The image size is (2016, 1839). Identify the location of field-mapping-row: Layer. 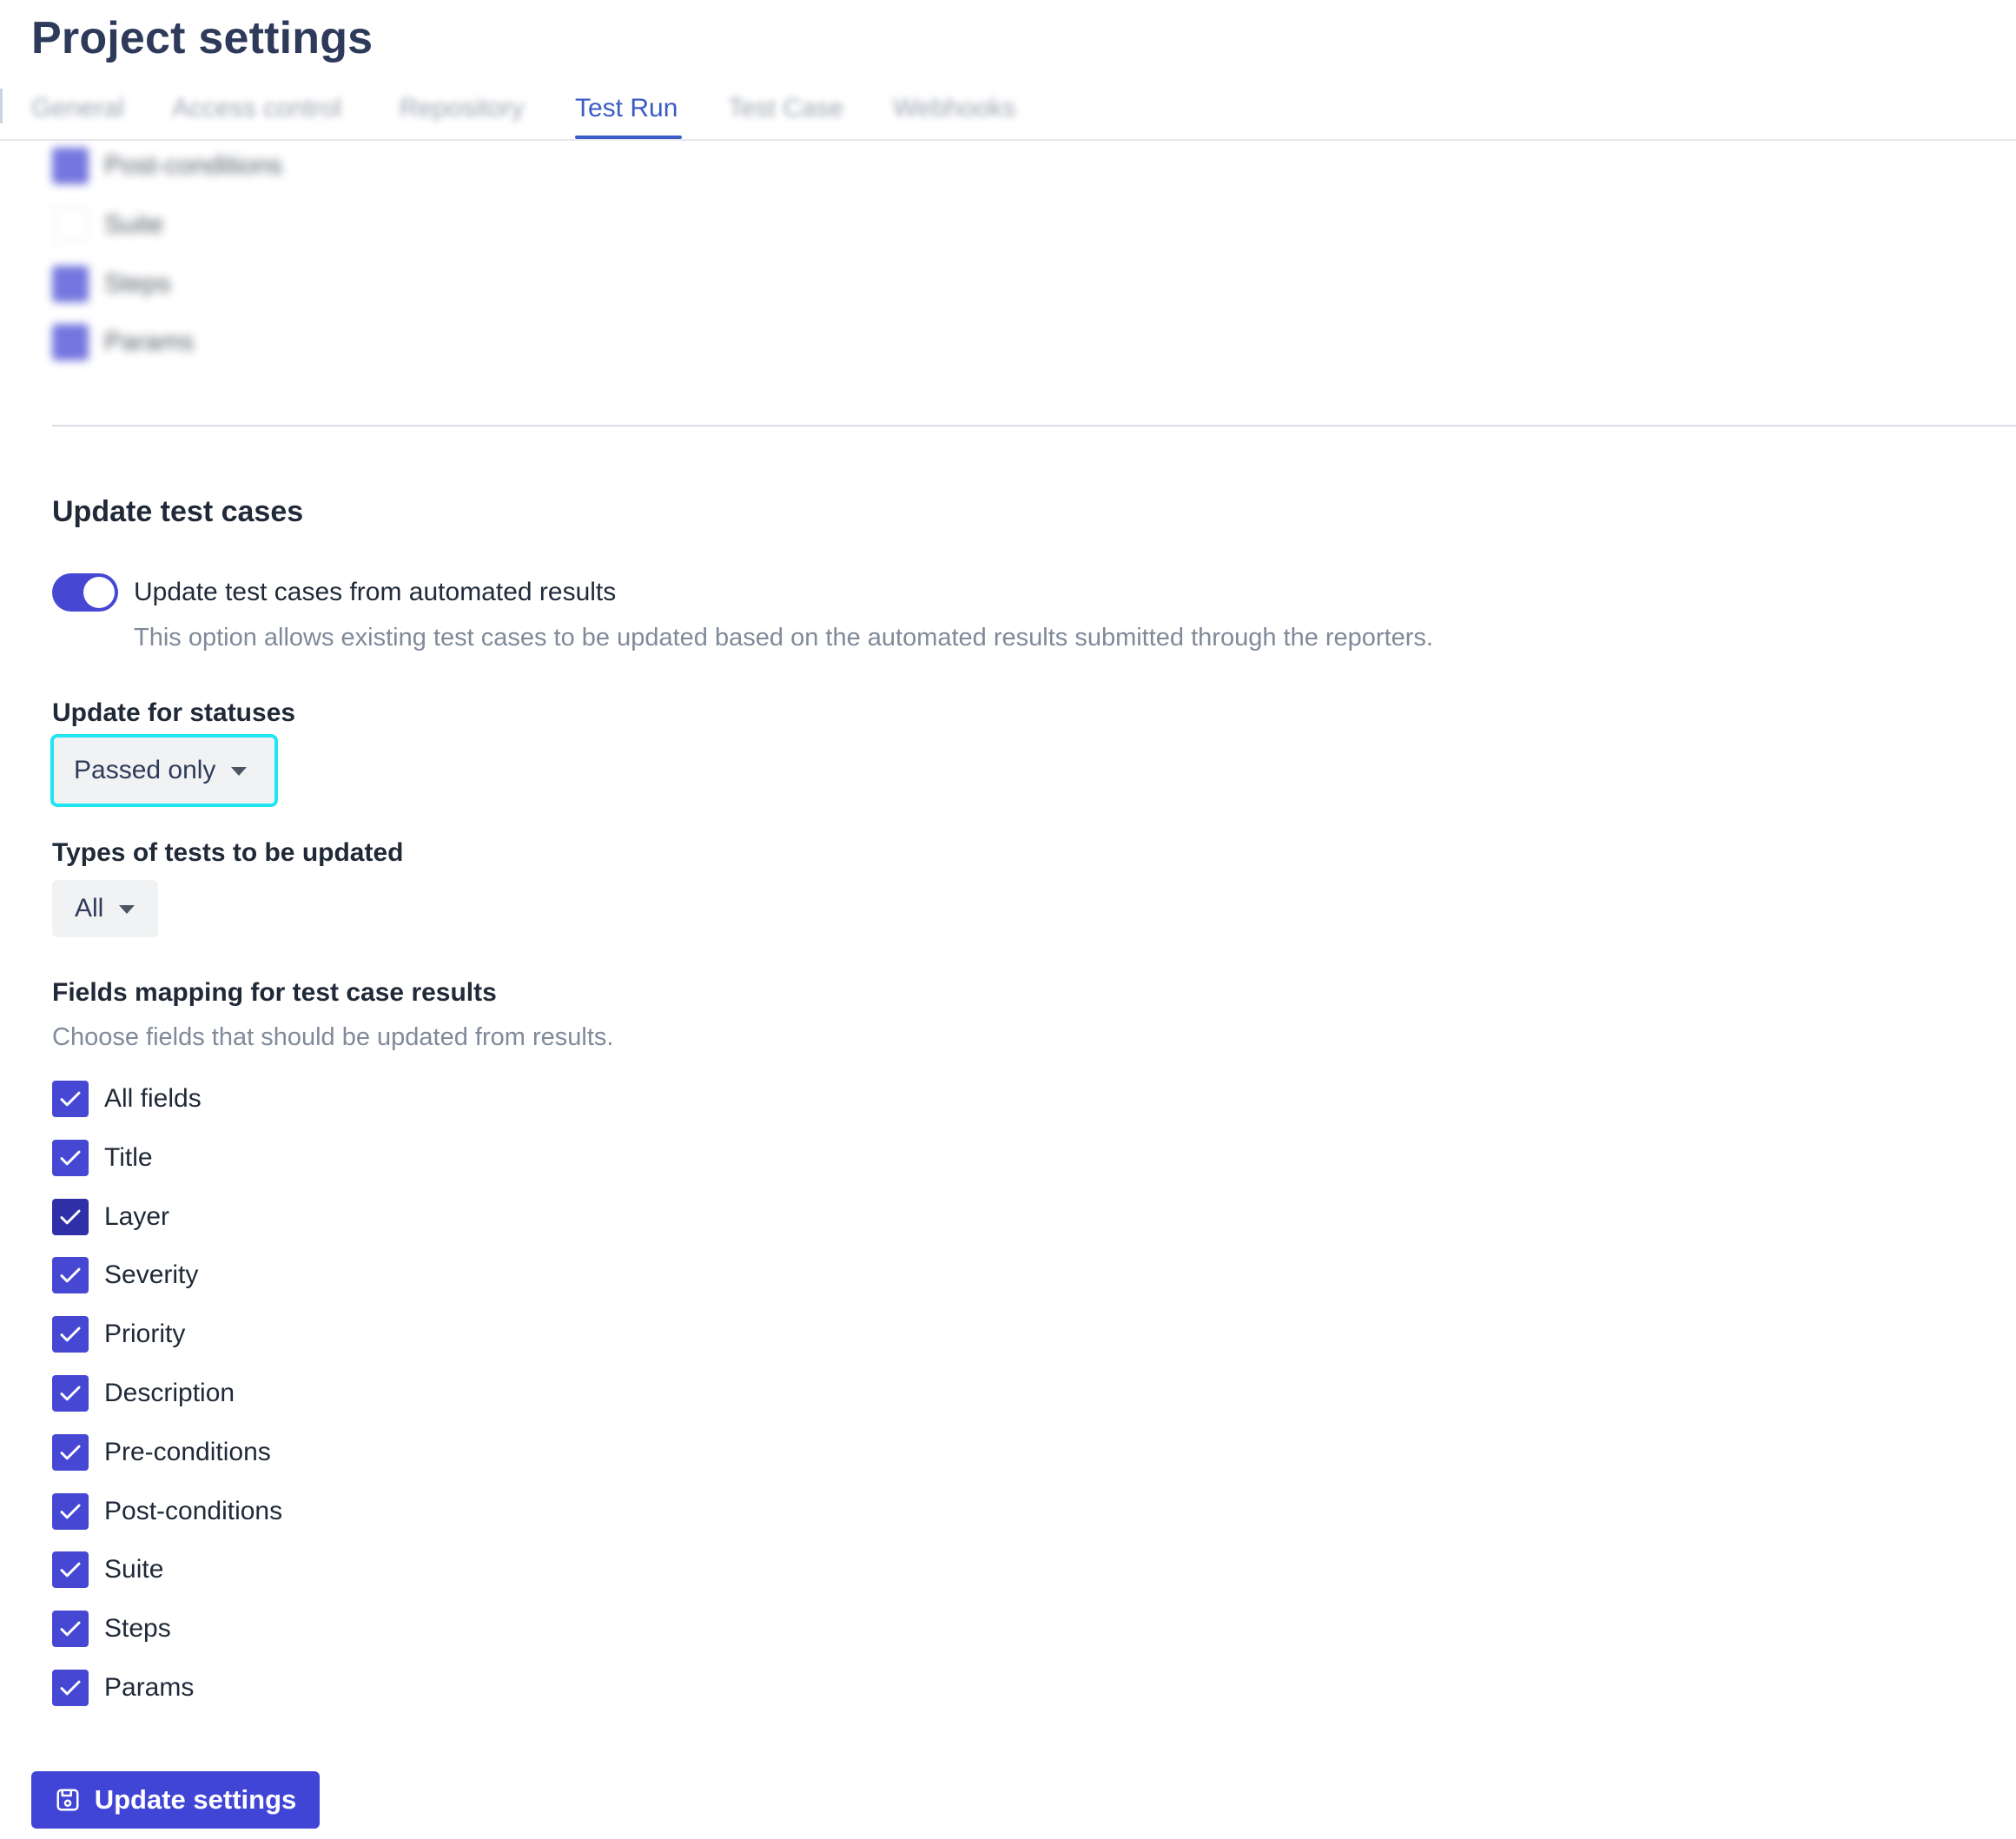
(110, 1217).